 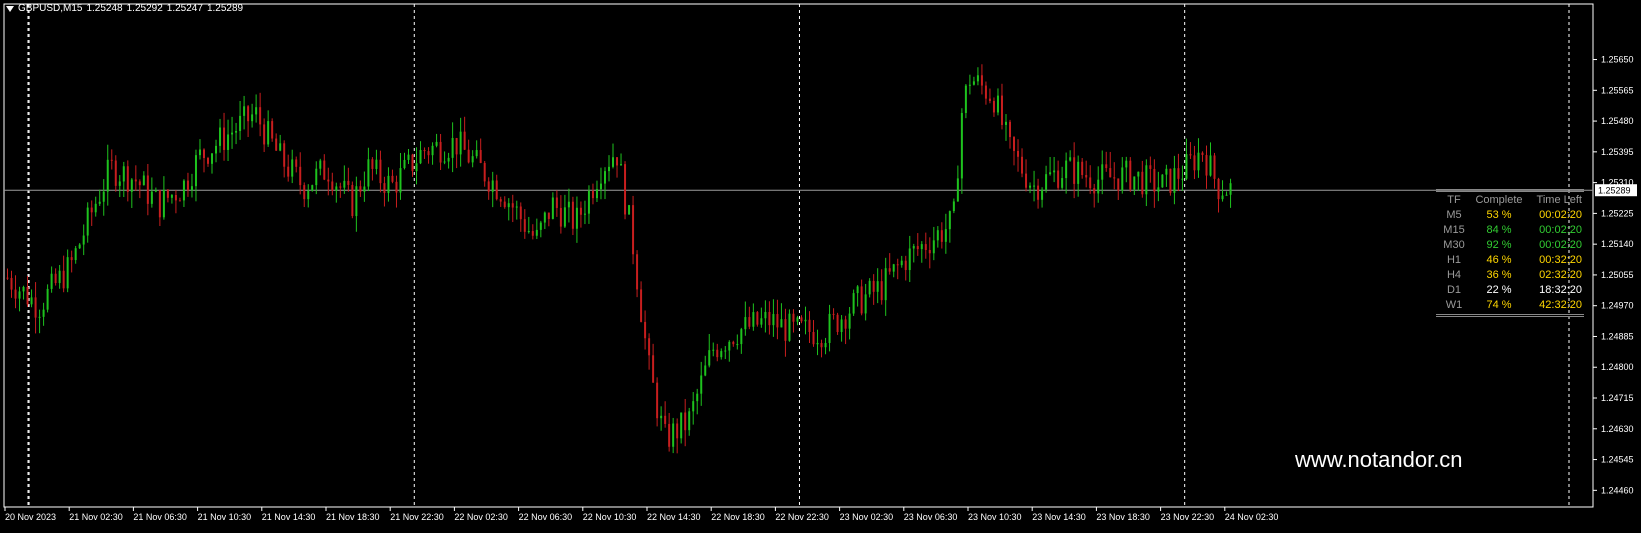 What do you see at coordinates (1617, 213) in the screenshot?
I see `y-tick-label: 1.25225` at bounding box center [1617, 213].